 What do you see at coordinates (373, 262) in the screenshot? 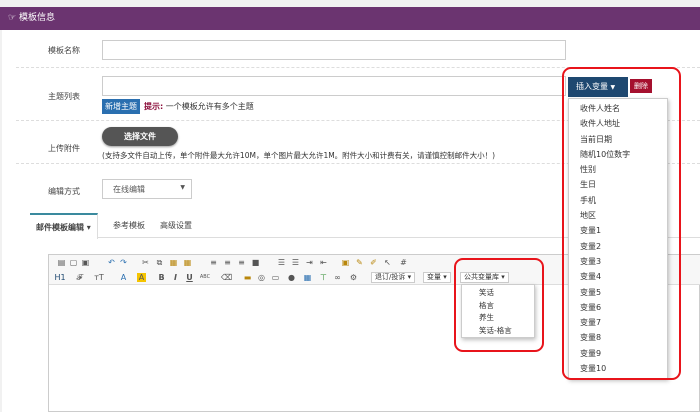
I see `format-painter-icon: ✐` at bounding box center [373, 262].